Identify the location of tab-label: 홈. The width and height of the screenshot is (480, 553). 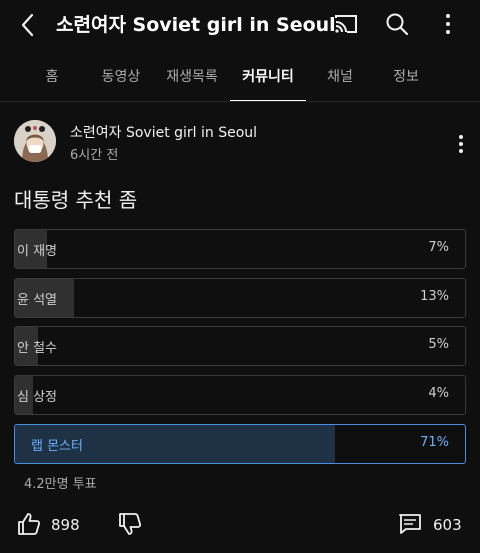
(52, 77).